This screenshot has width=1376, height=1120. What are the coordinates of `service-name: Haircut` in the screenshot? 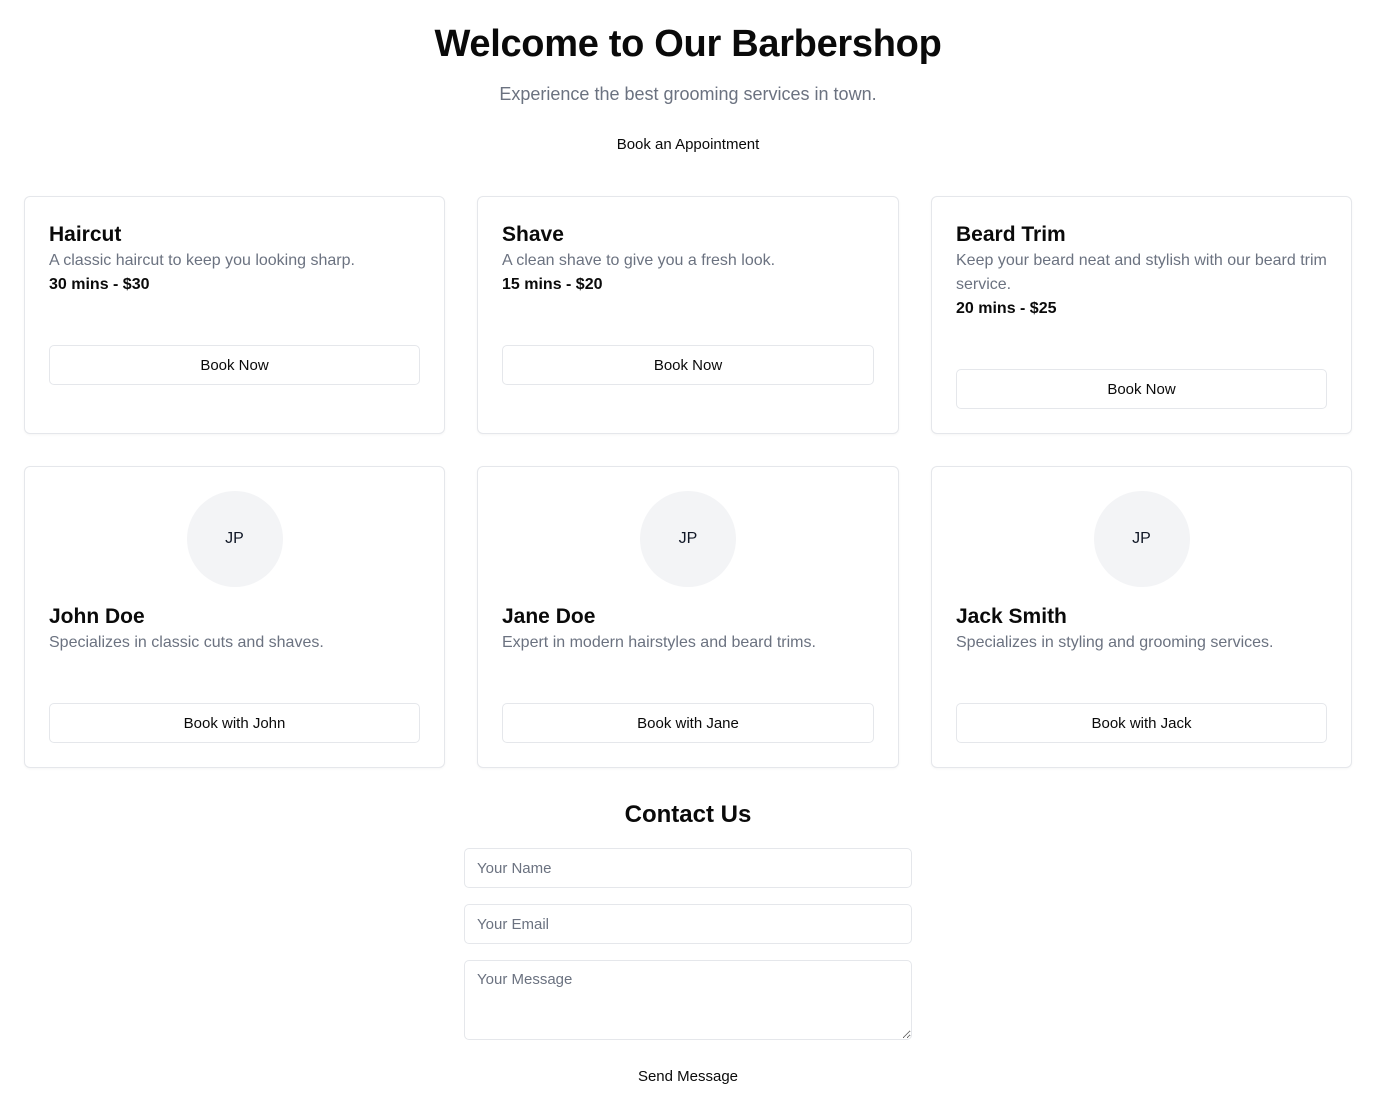 It's located at (85, 234).